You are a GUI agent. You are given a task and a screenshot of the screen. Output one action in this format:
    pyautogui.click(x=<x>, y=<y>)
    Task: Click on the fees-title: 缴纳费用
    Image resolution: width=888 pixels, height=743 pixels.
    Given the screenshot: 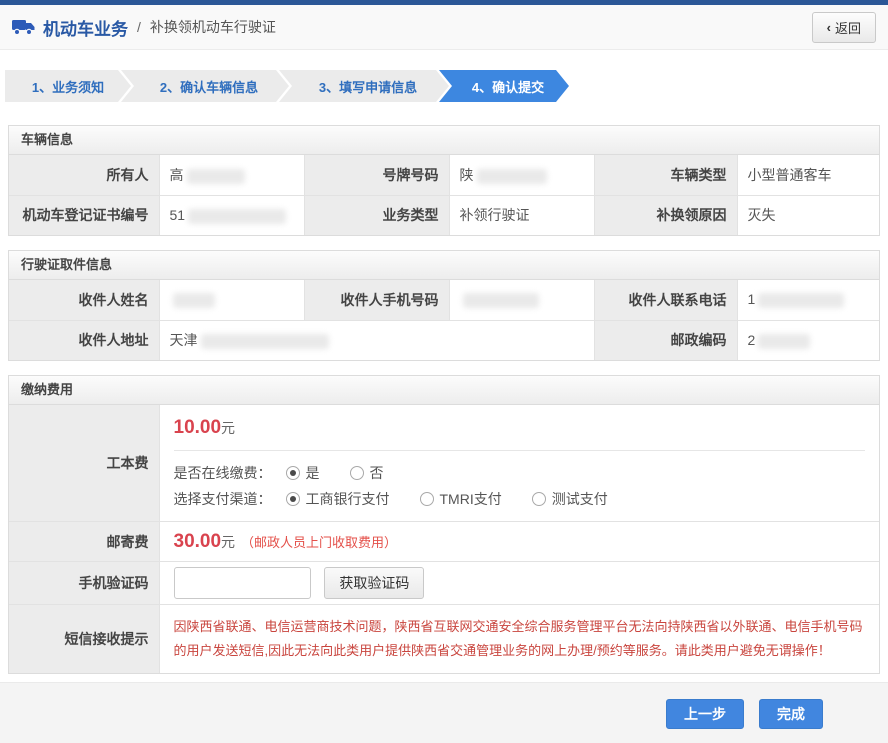 What is the action you would take?
    pyautogui.click(x=444, y=390)
    